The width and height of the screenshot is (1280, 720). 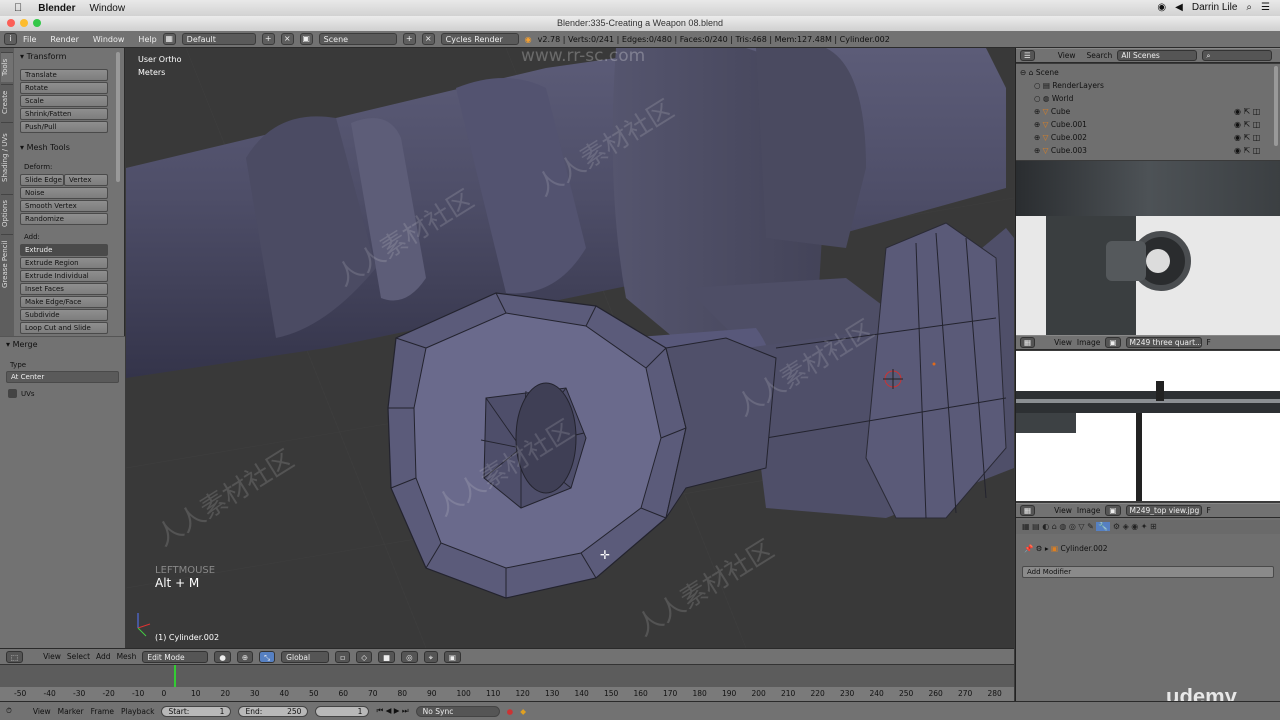 What do you see at coordinates (305, 656) in the screenshot?
I see `orientation-select: Global` at bounding box center [305, 656].